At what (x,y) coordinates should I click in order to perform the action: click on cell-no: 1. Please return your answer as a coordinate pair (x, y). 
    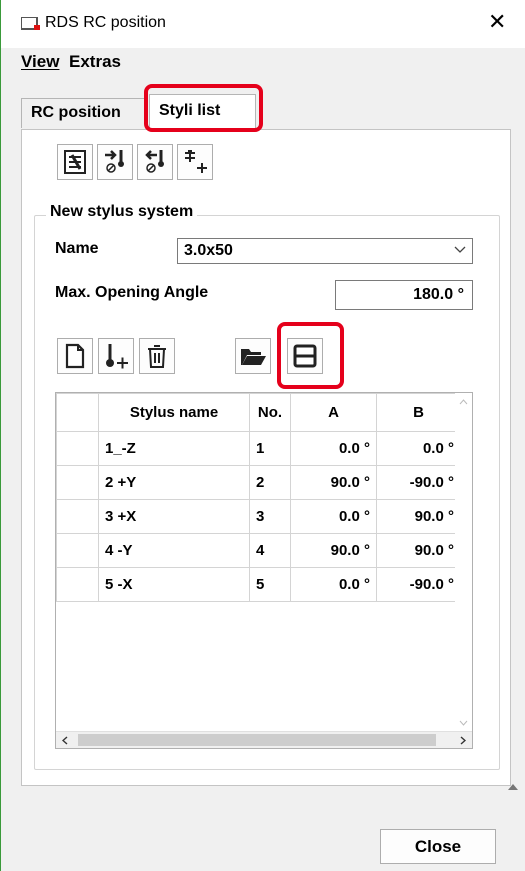
    Looking at the image, I should click on (270, 448).